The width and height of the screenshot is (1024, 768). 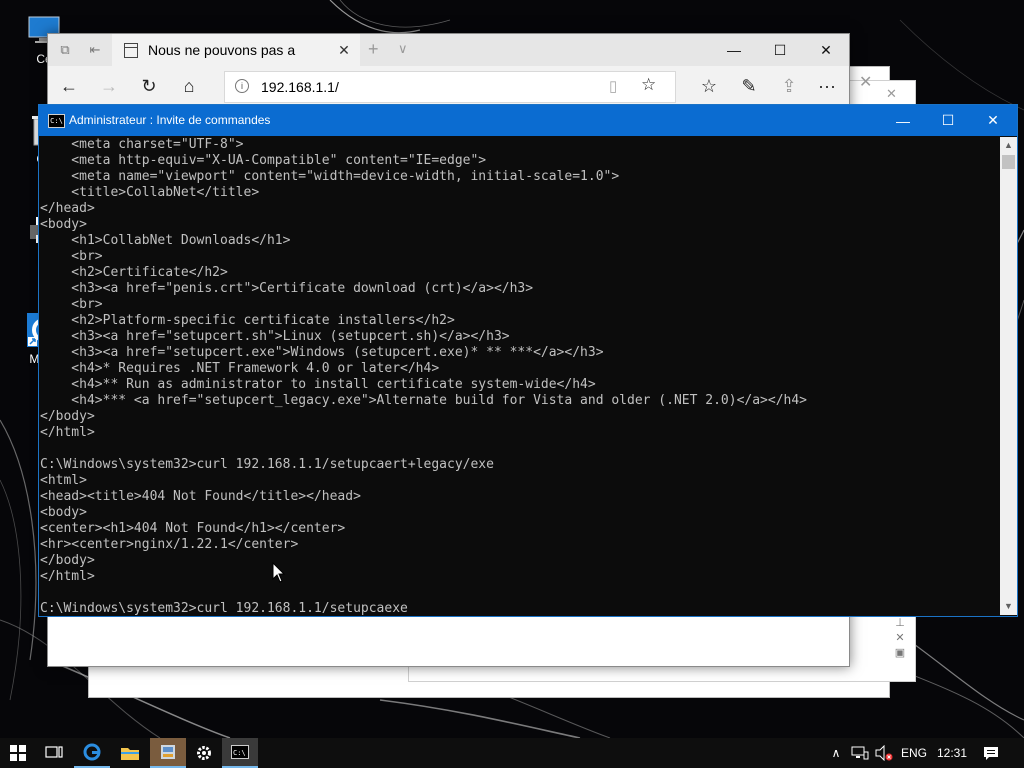 I want to click on svg-text: C:\, so click(x=239, y=753).